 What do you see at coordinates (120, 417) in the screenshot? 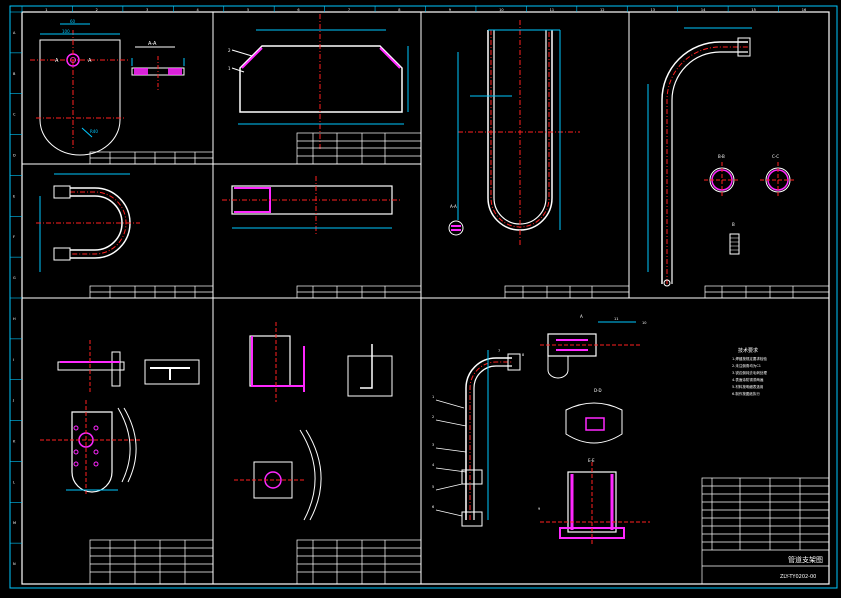
I see `panel-flange-bracket` at bounding box center [120, 417].